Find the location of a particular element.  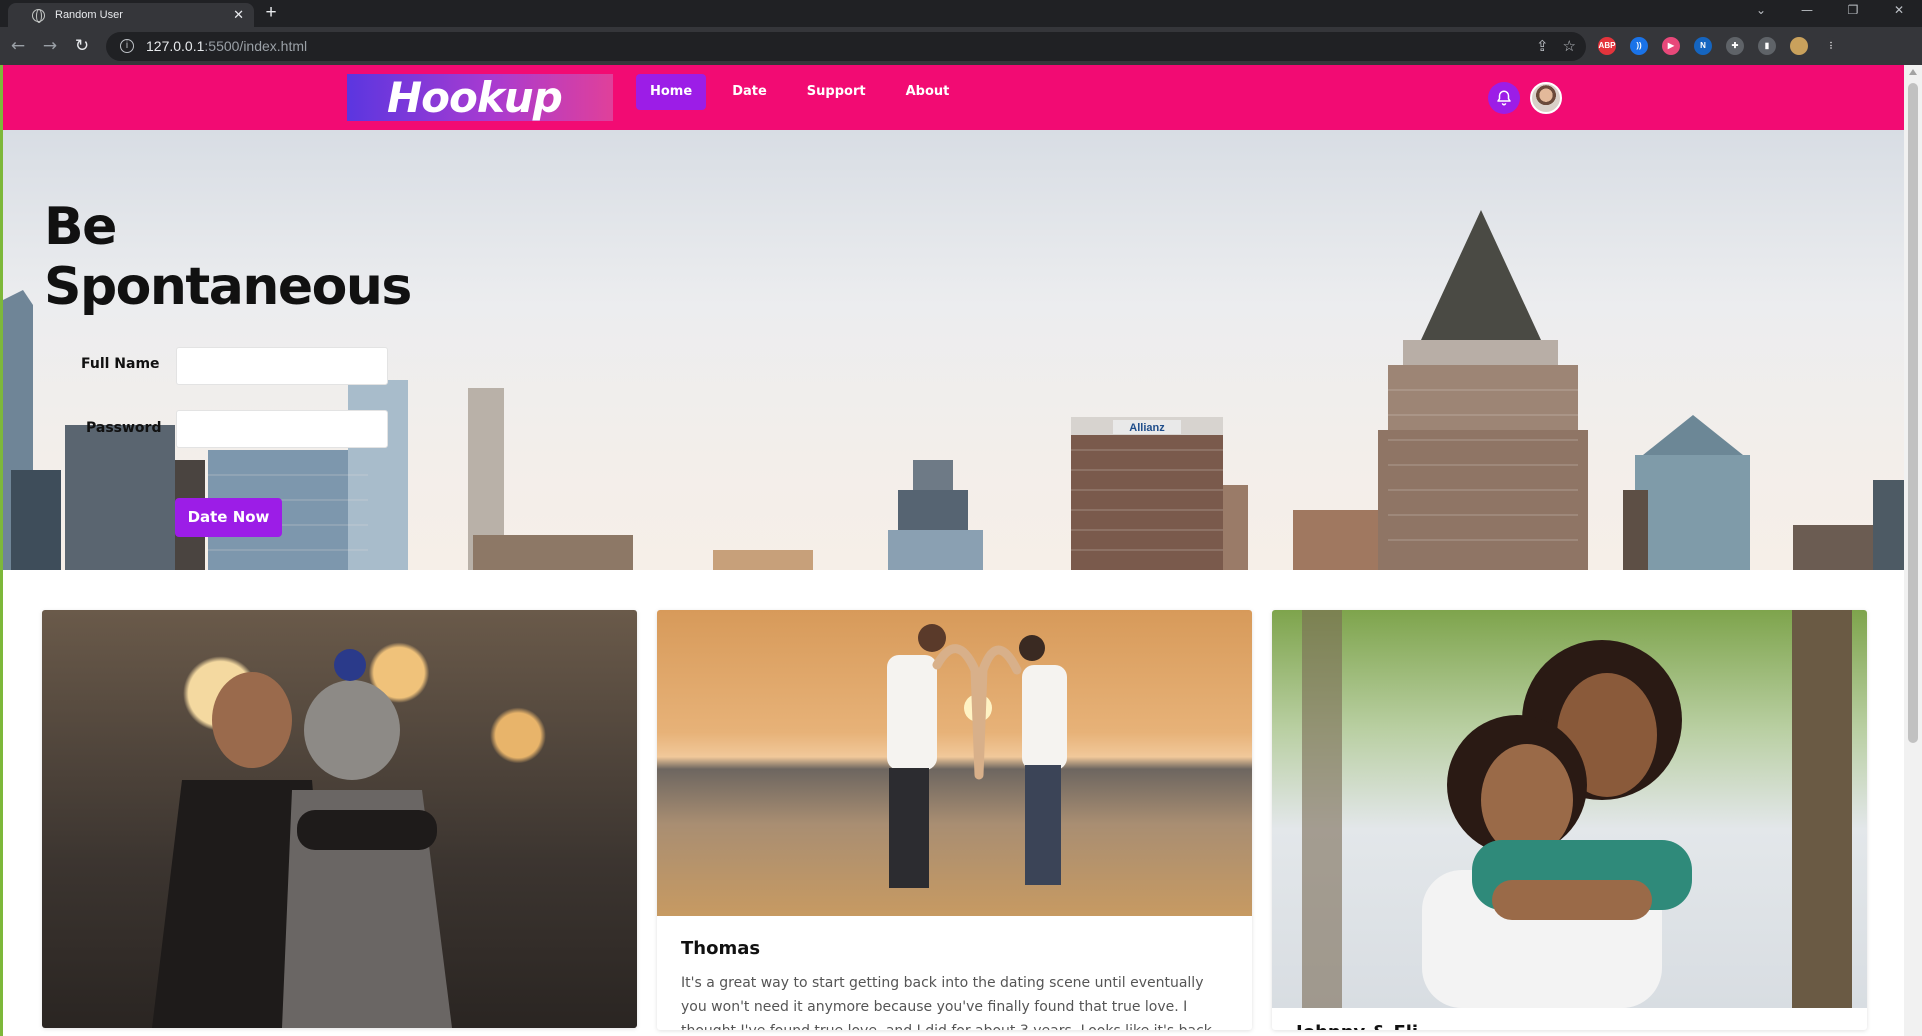

restore-icon: ❐ is located at coordinates (1853, 10).